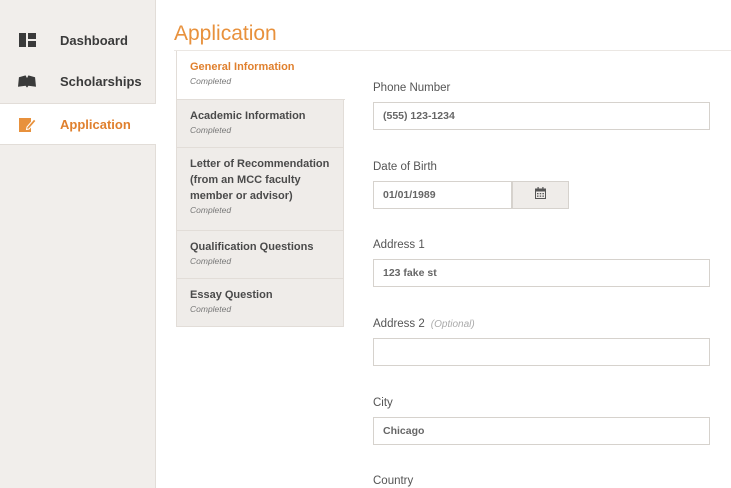  I want to click on address1-label: Address 1, so click(399, 245).